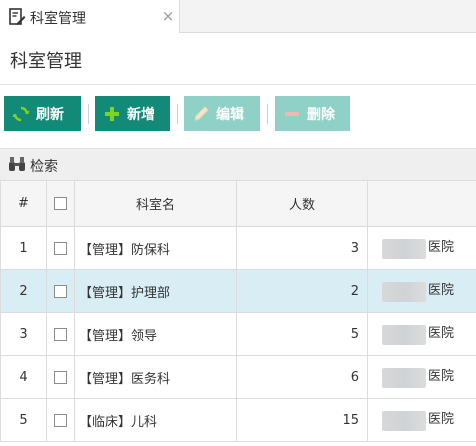 The height and width of the screenshot is (446, 476). I want to click on refresh-button: 刷新, so click(42, 113).